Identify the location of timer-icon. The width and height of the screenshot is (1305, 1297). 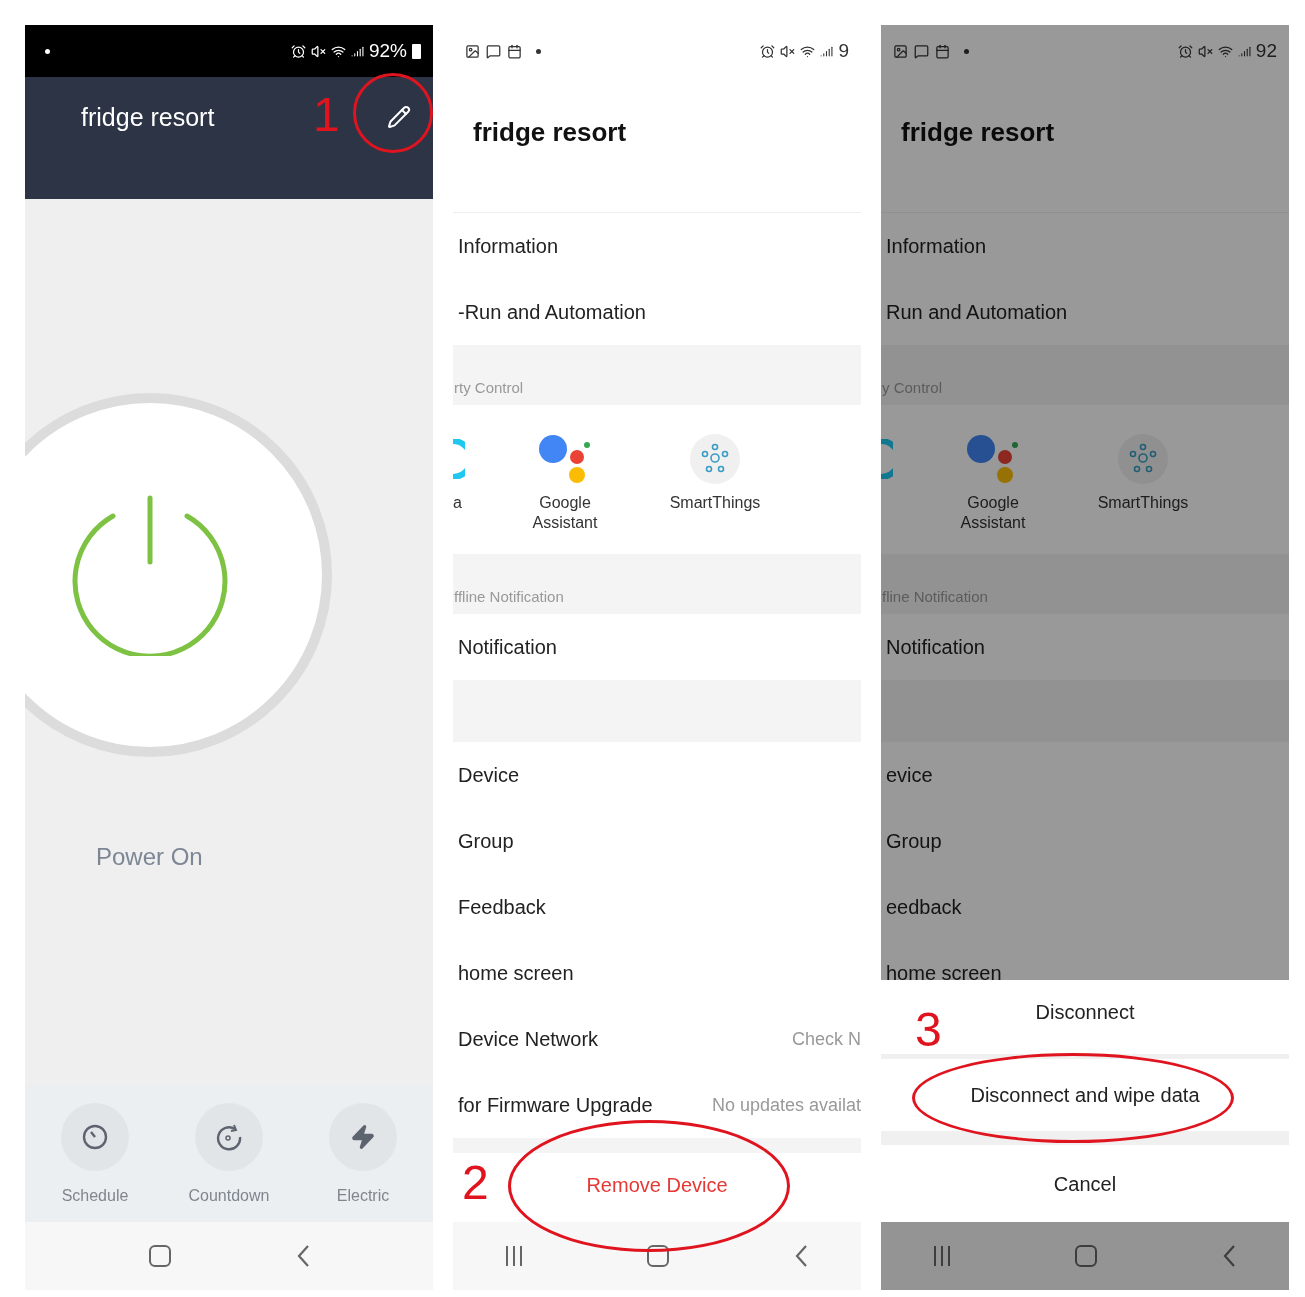
(229, 1137).